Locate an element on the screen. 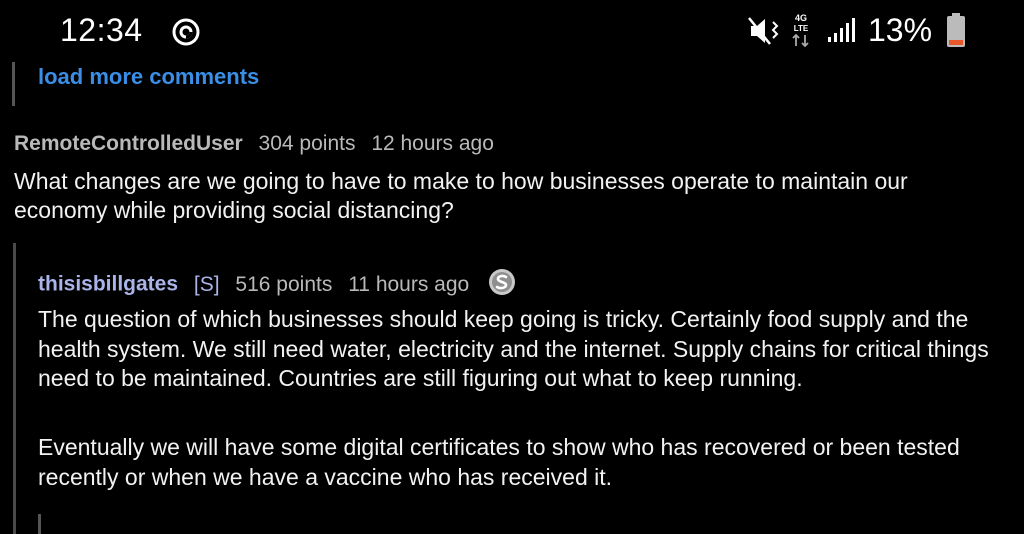 The height and width of the screenshot is (534, 1024). status-time: 12:34 is located at coordinates (101, 30).